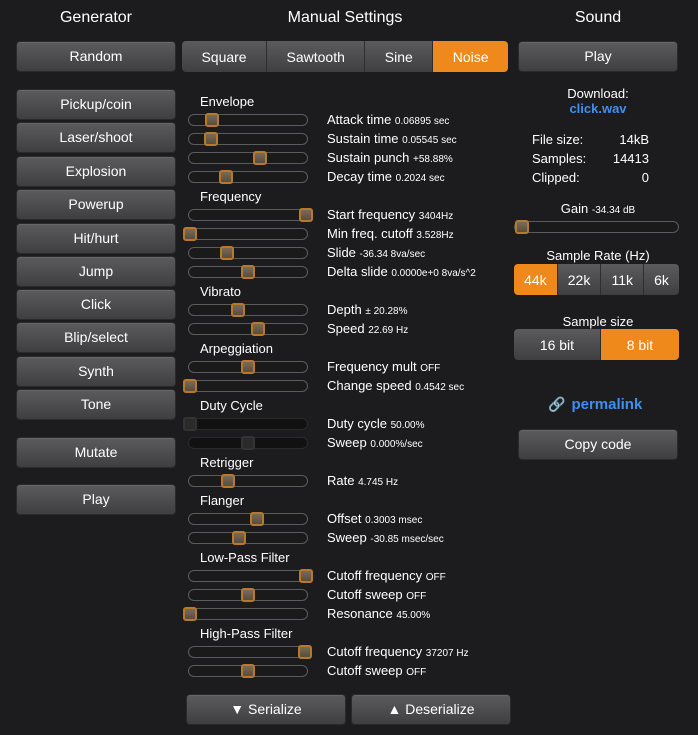 The width and height of the screenshot is (698, 735). I want to click on arp-speed-slider, so click(248, 386).